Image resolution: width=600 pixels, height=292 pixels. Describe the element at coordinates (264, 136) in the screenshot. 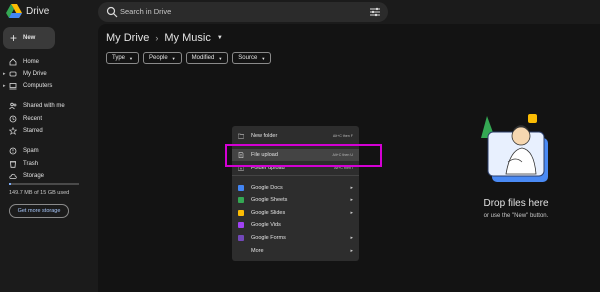

I see `menu-item-label: New folder` at that location.